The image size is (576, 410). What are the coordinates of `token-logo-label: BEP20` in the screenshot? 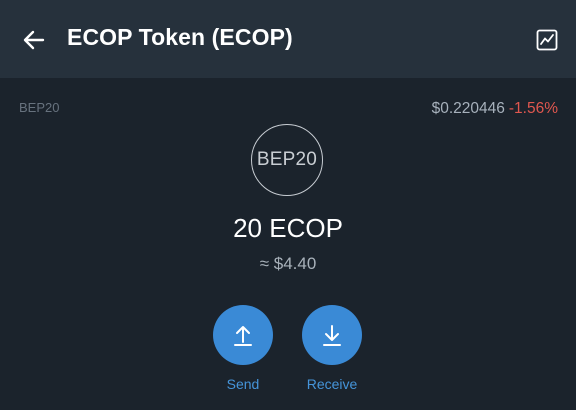 It's located at (287, 159).